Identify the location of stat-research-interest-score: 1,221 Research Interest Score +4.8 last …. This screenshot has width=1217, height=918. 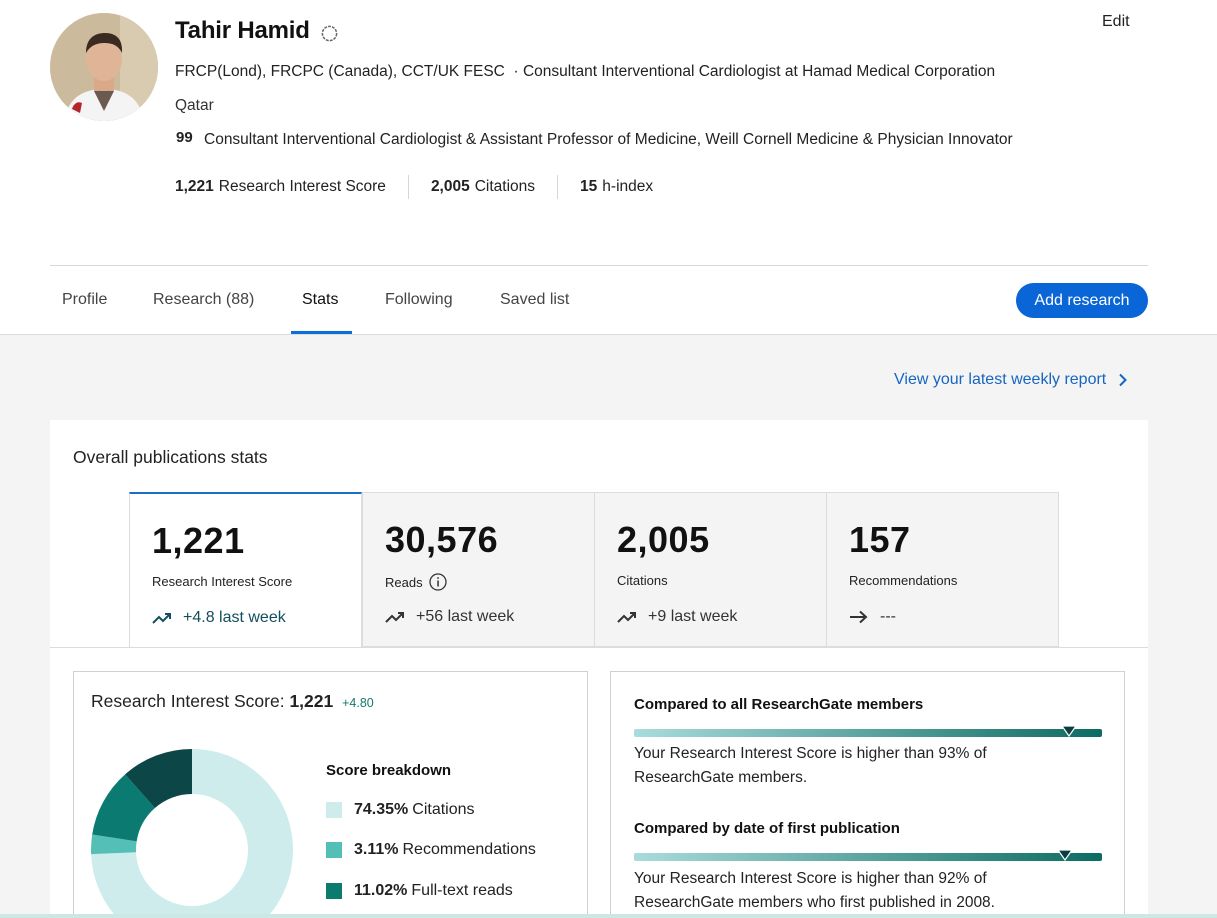
(245, 569).